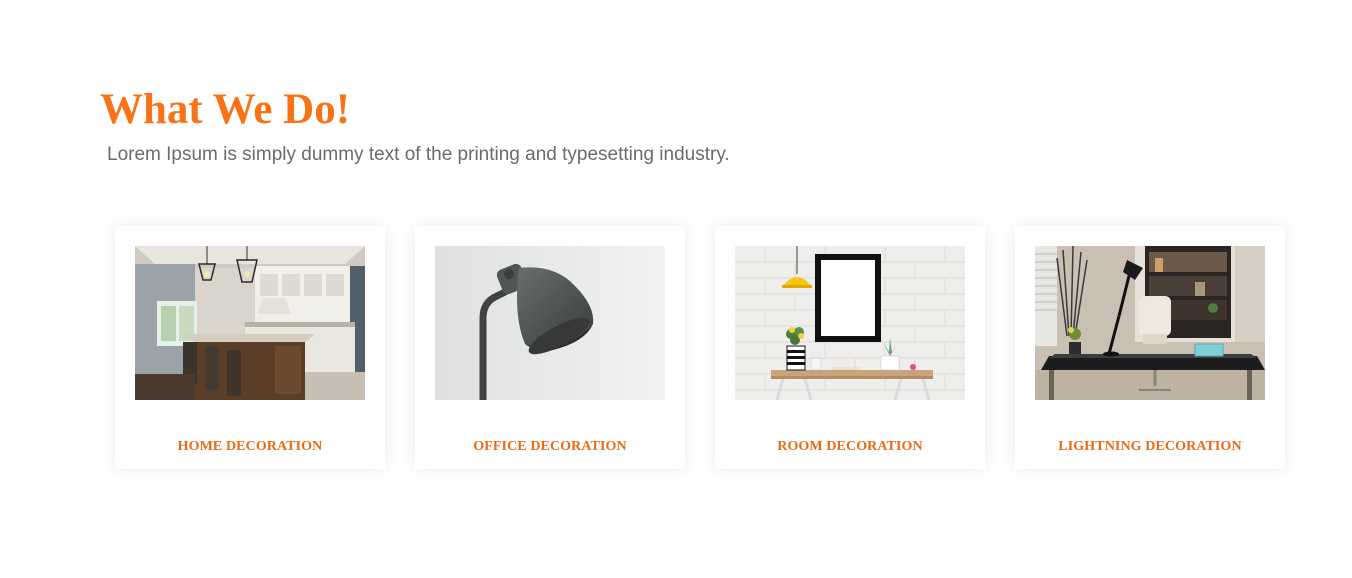 Image resolution: width=1352 pixels, height=578 pixels. What do you see at coordinates (225, 109) in the screenshot?
I see `section-title: What We Do!` at bounding box center [225, 109].